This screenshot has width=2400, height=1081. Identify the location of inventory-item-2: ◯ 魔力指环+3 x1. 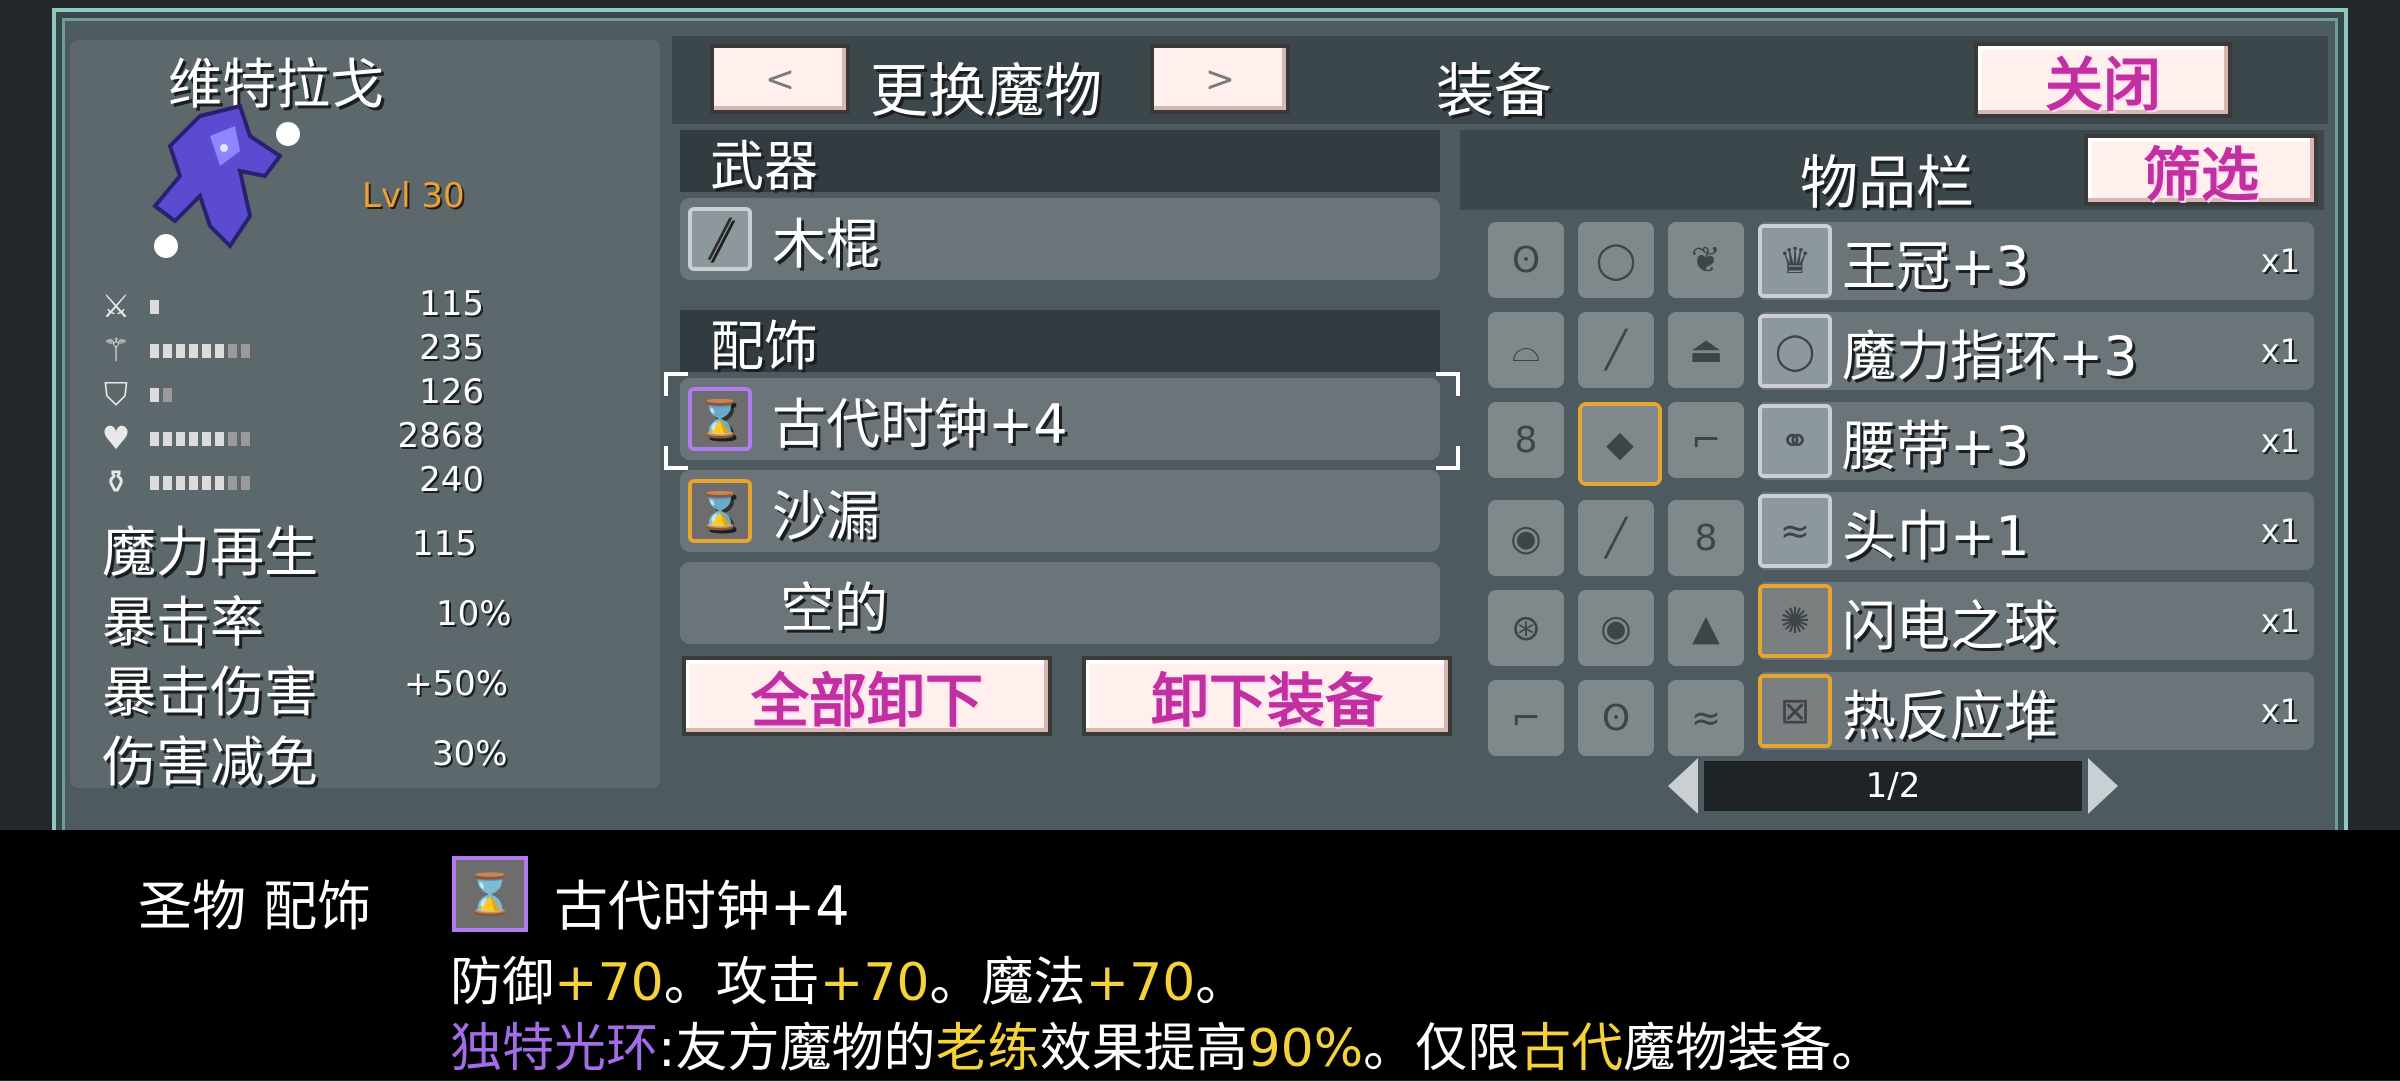
(2036, 351).